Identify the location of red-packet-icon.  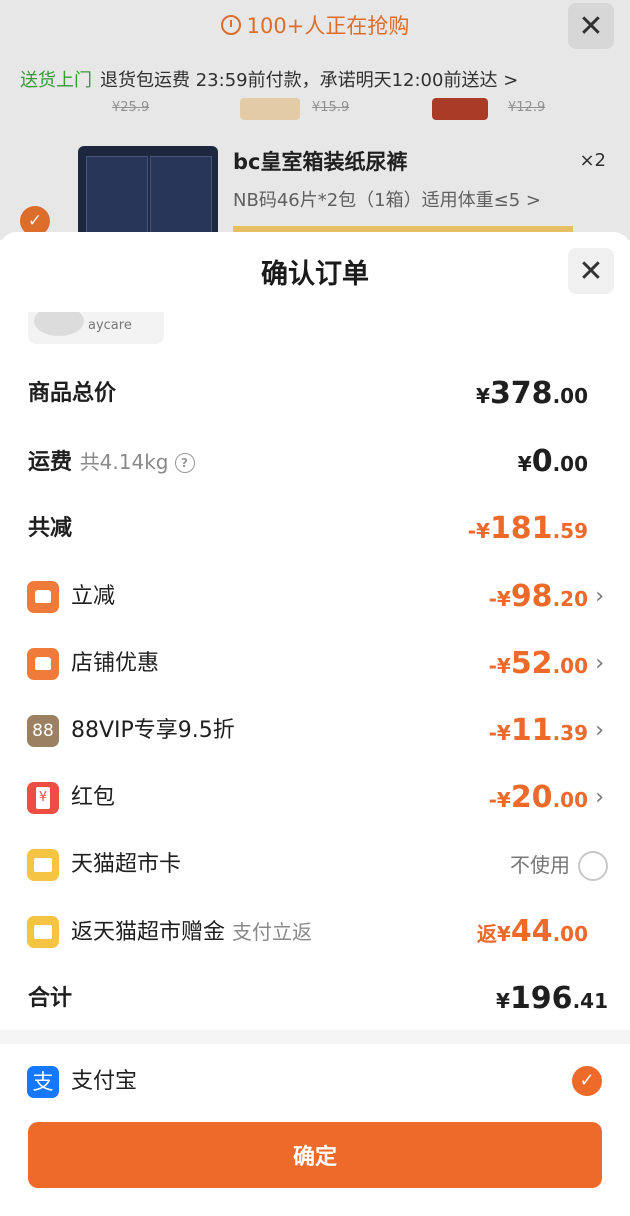
(43, 798).